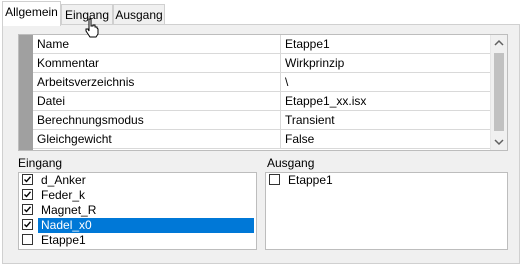  I want to click on property-row: Kommentar Wirkprinzip, so click(261, 63).